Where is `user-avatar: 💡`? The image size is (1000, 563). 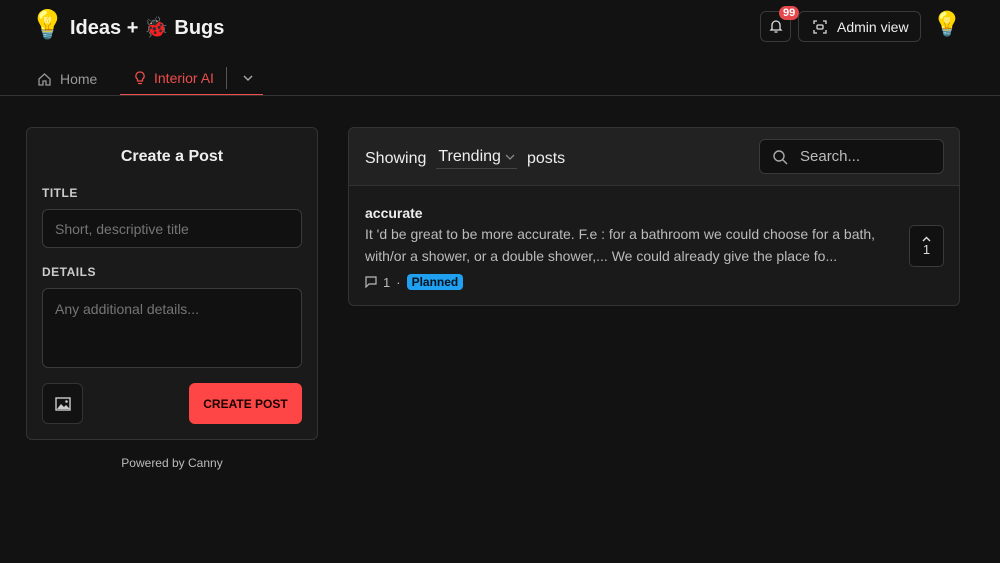 user-avatar: 💡 is located at coordinates (947, 24).